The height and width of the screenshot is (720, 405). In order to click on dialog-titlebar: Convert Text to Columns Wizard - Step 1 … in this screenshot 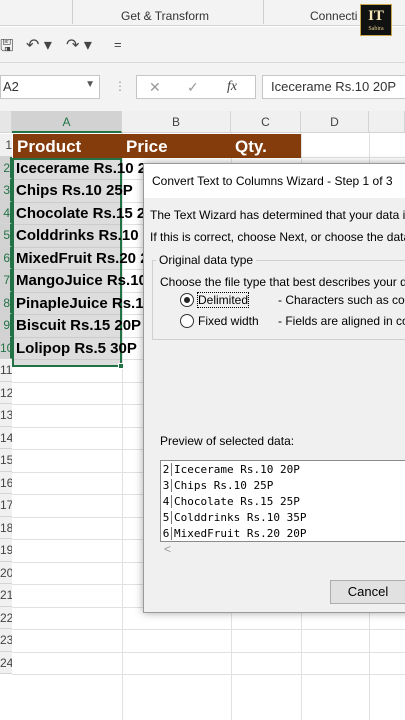, I will do `click(274, 181)`.